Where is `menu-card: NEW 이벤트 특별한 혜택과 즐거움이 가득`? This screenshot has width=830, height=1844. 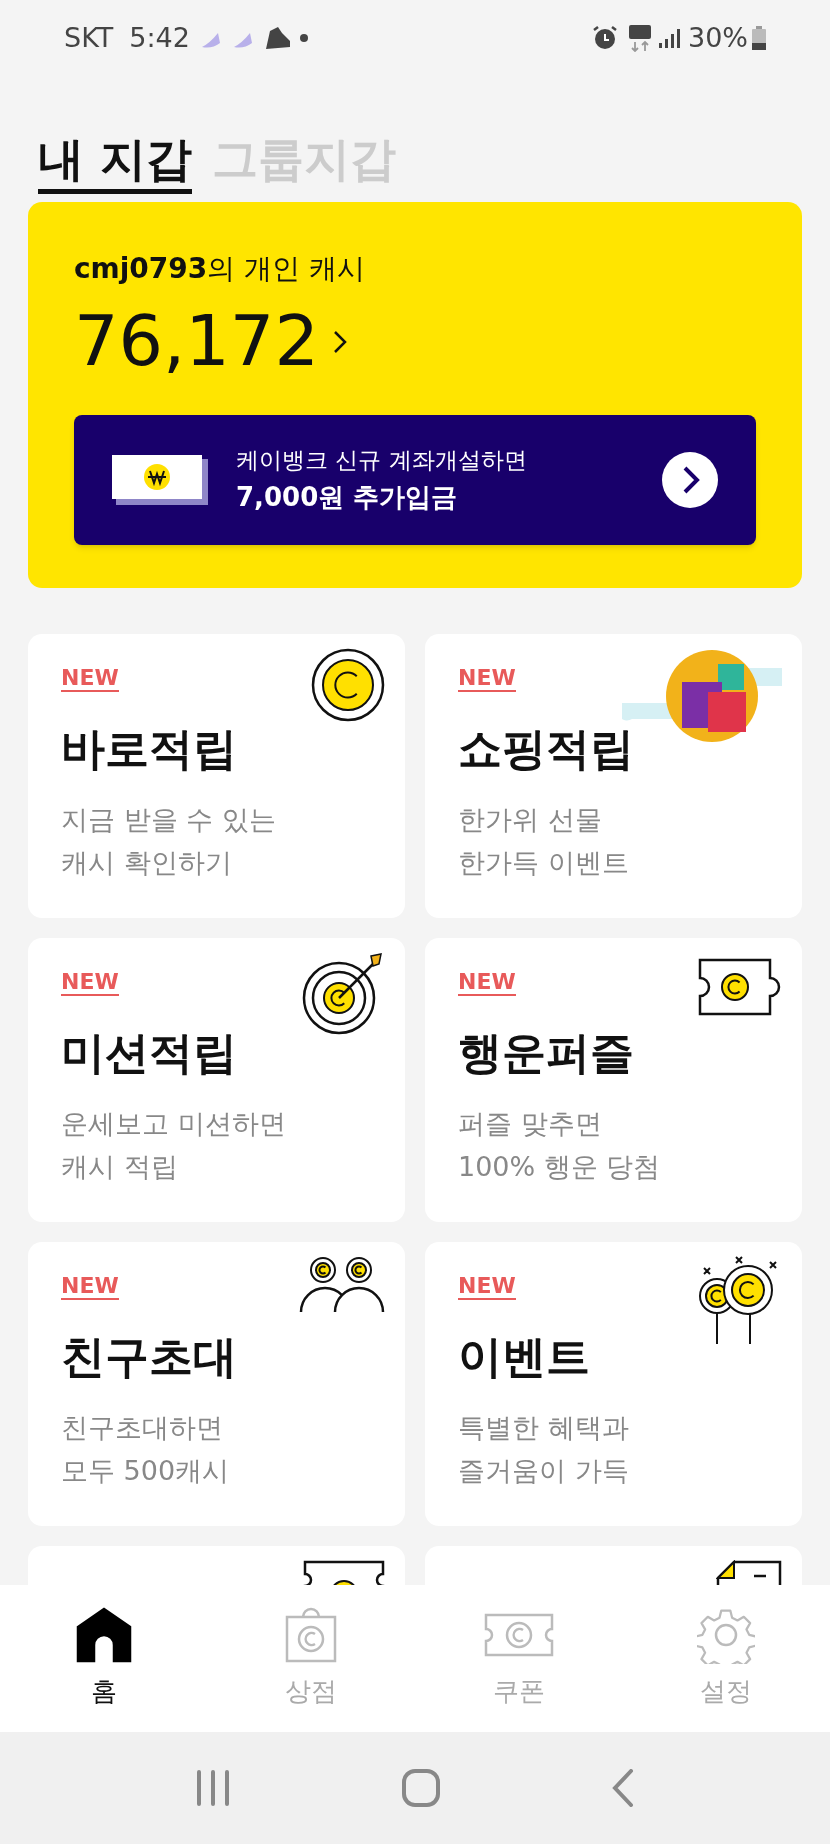 menu-card: NEW 이벤트 특별한 혜택과 즐거움이 가득 is located at coordinates (613, 1384).